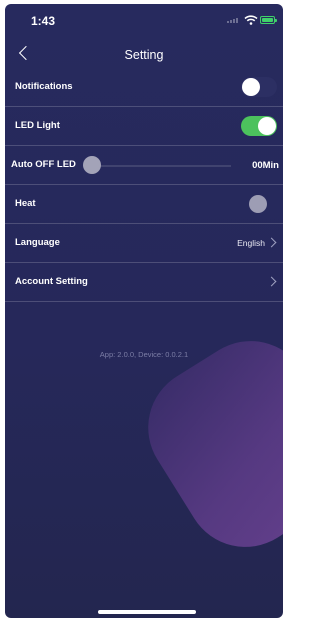 This screenshot has width=320, height=622. I want to click on heat-control, so click(258, 204).